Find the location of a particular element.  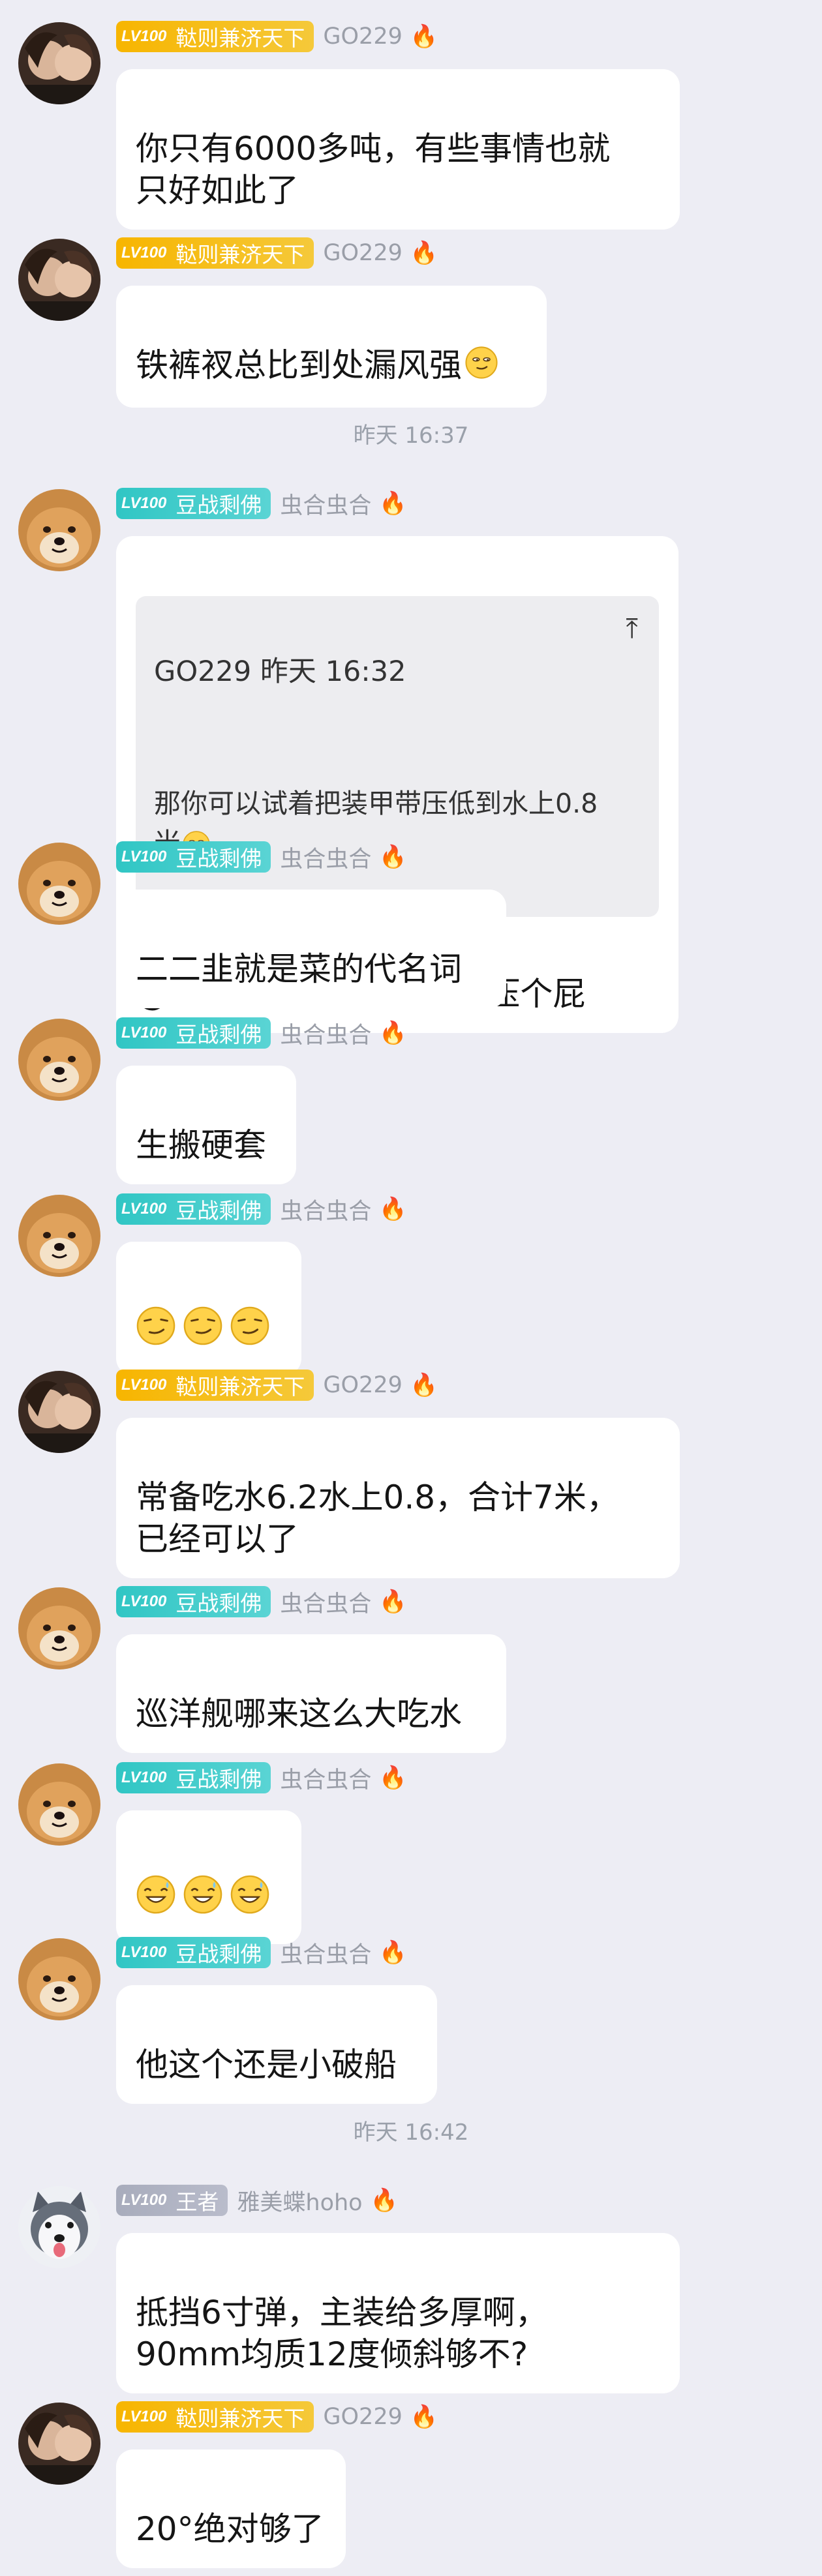

message-text: 铁裤衩总比到处漏风强 is located at coordinates (299, 365).